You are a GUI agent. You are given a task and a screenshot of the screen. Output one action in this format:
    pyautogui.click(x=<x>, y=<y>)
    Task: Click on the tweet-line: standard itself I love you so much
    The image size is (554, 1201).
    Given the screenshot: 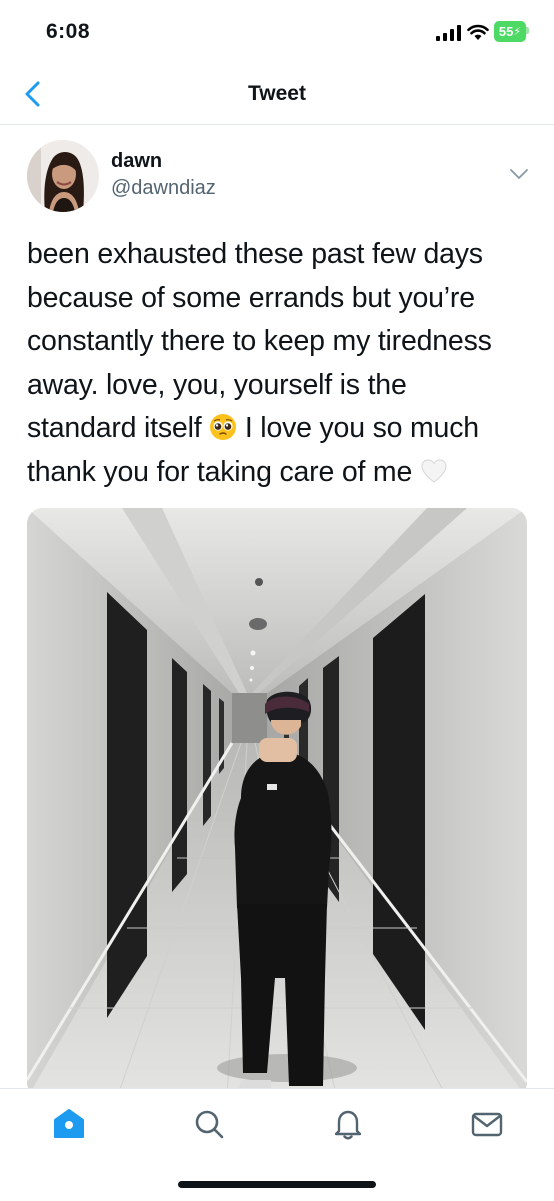 What is the action you would take?
    pyautogui.click(x=279, y=429)
    